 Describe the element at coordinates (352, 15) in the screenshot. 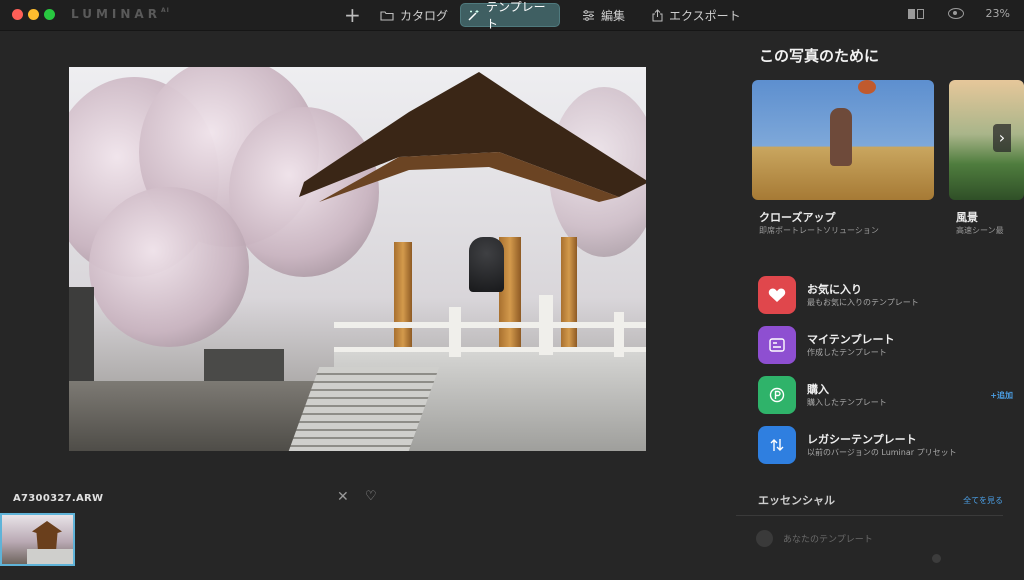

I see `plus-icon: +` at that location.